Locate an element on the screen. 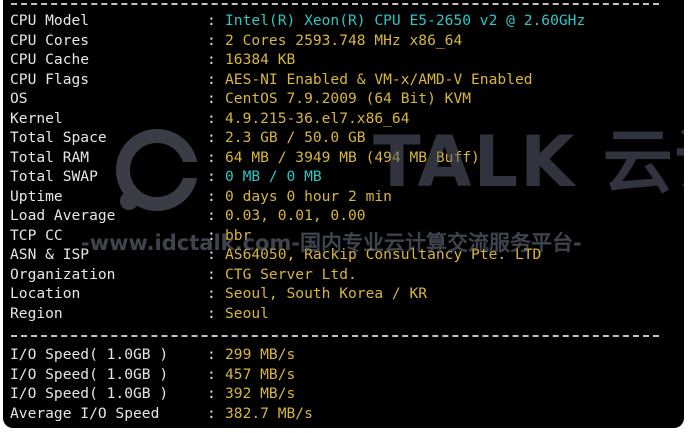  sysinfo-label: Total SWAP is located at coordinates (54, 176).